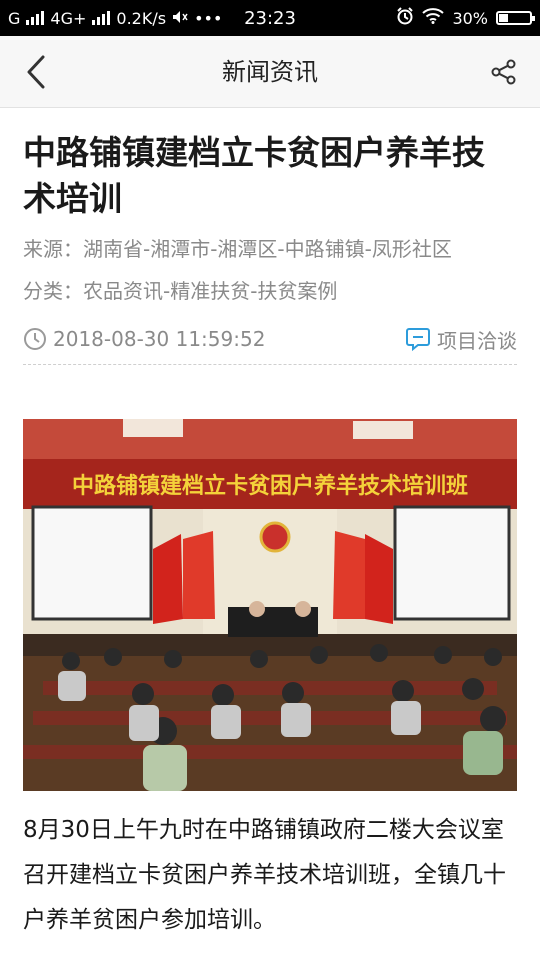 The image size is (540, 960). Describe the element at coordinates (92, 563) in the screenshot. I see `projector-screen-left` at that location.